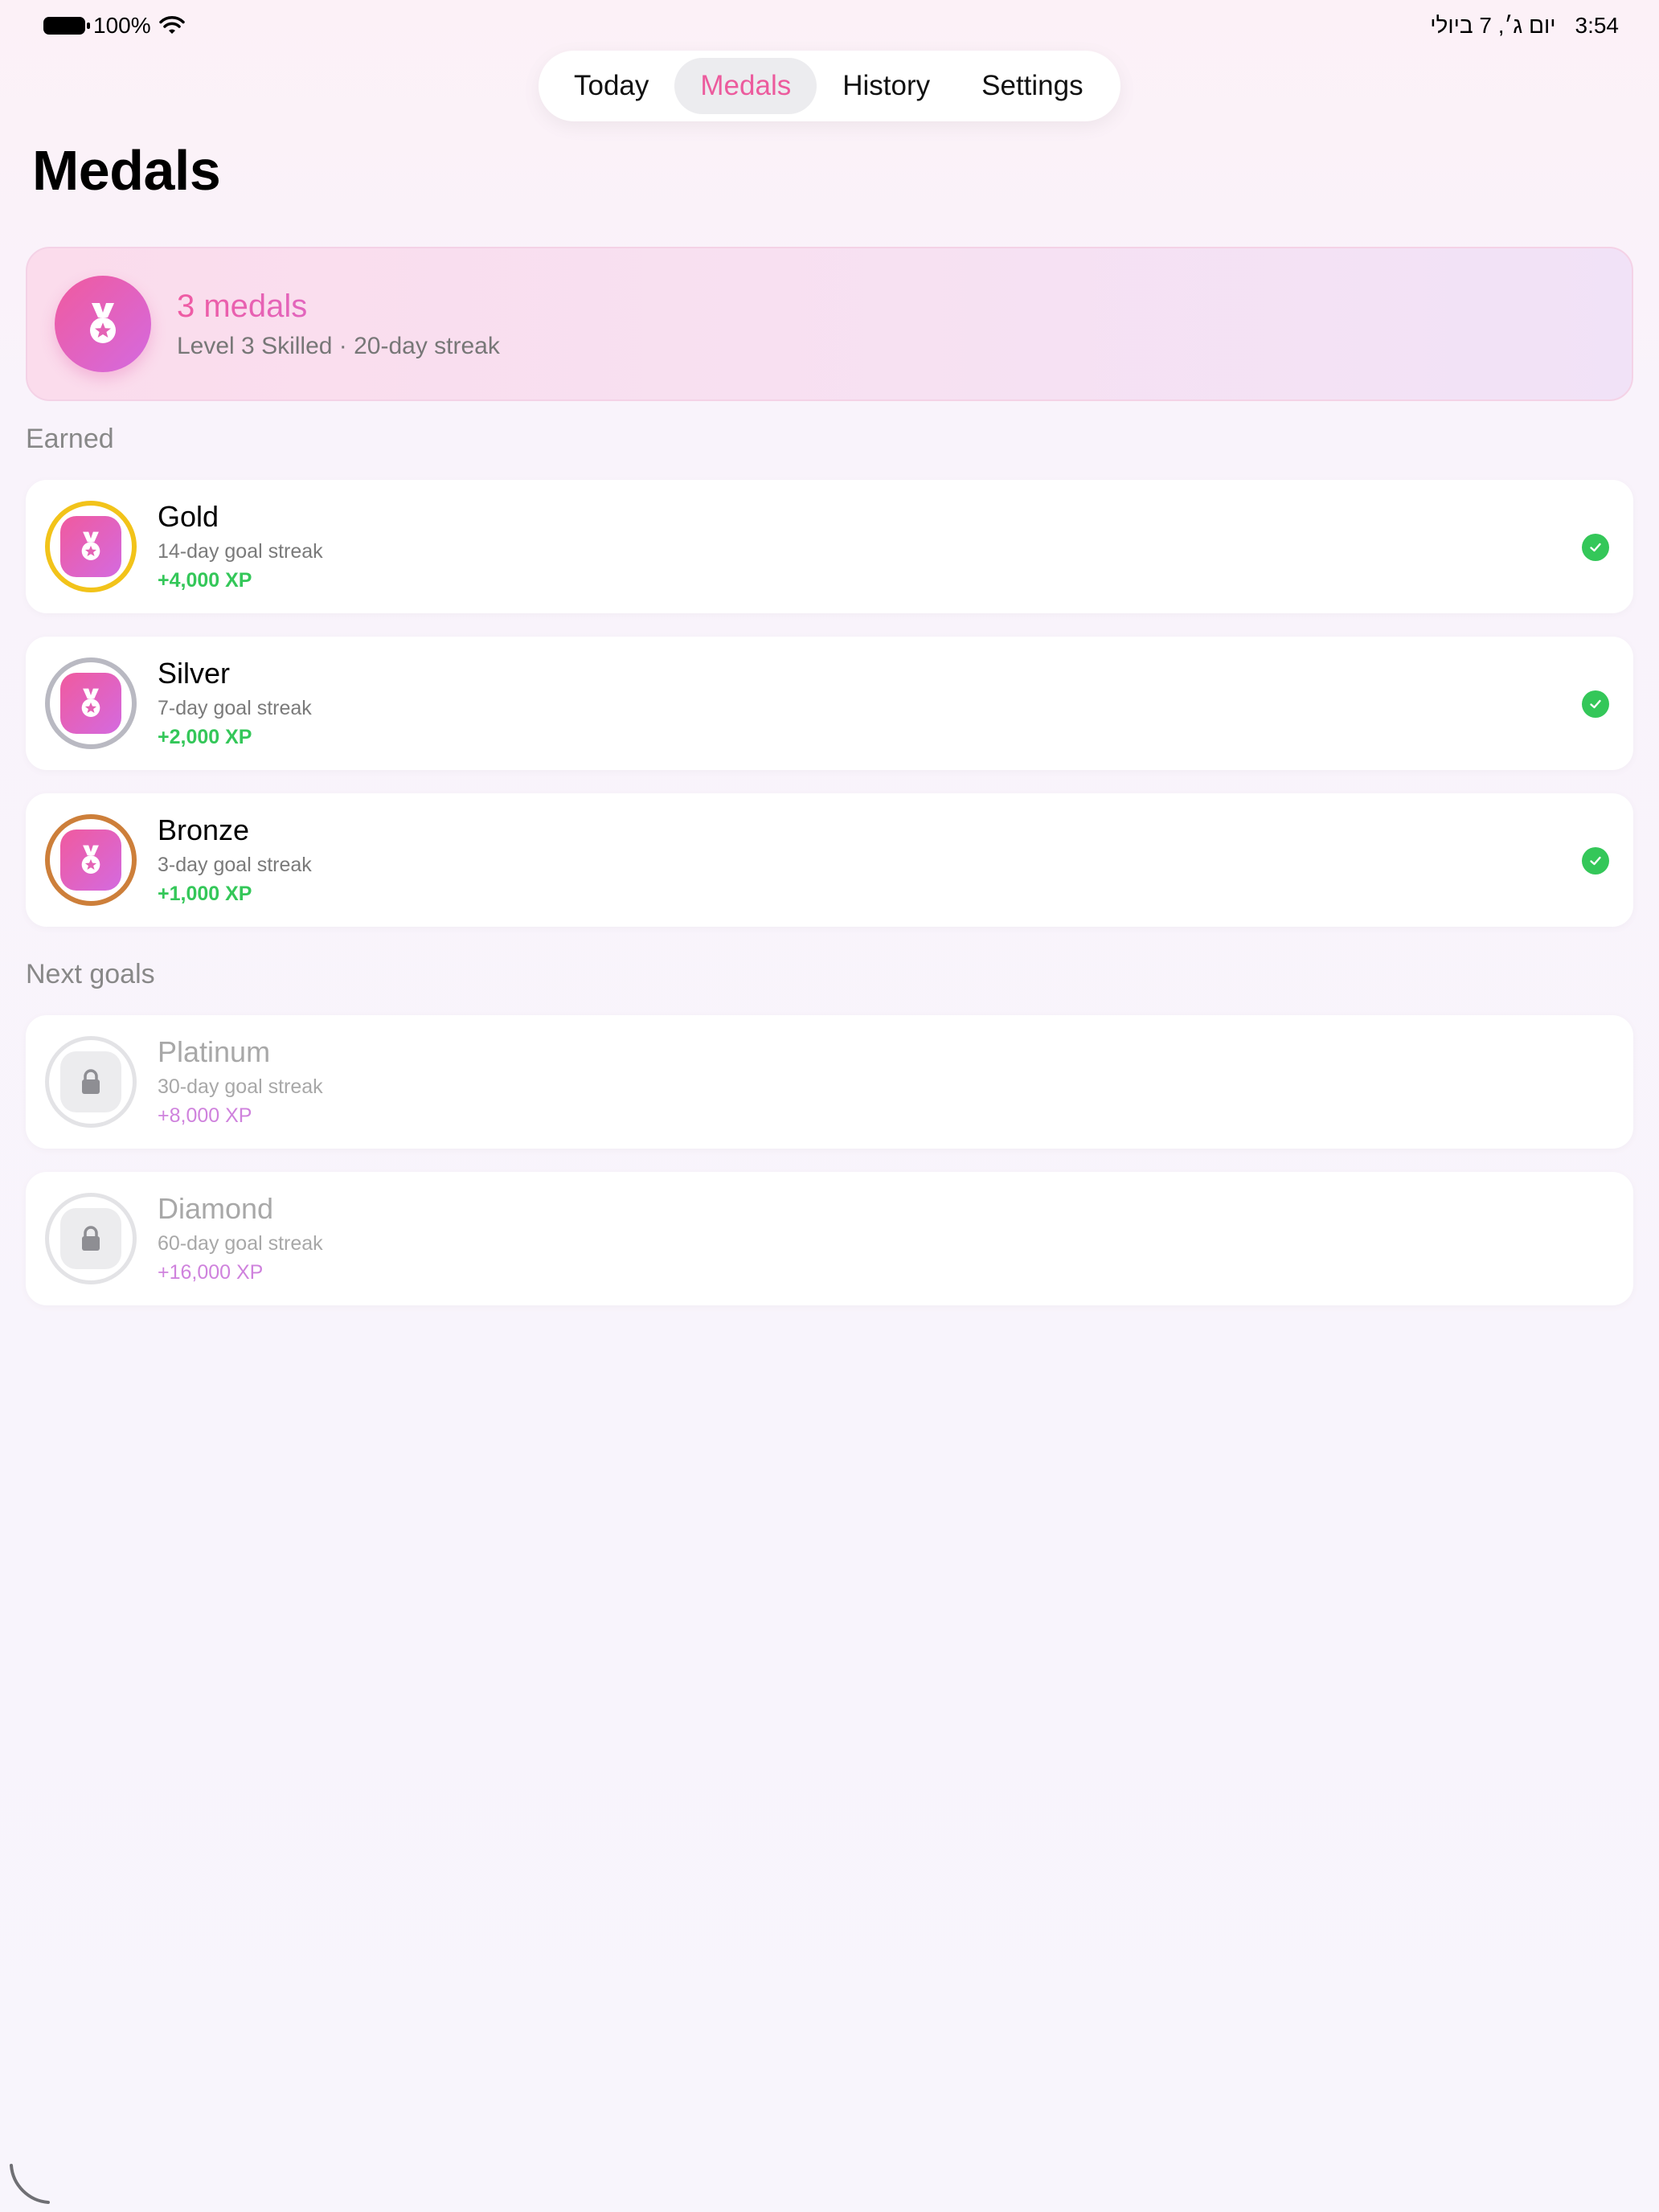 This screenshot has width=1659, height=2212. I want to click on medal-xp: +8,000 XP, so click(205, 1115).